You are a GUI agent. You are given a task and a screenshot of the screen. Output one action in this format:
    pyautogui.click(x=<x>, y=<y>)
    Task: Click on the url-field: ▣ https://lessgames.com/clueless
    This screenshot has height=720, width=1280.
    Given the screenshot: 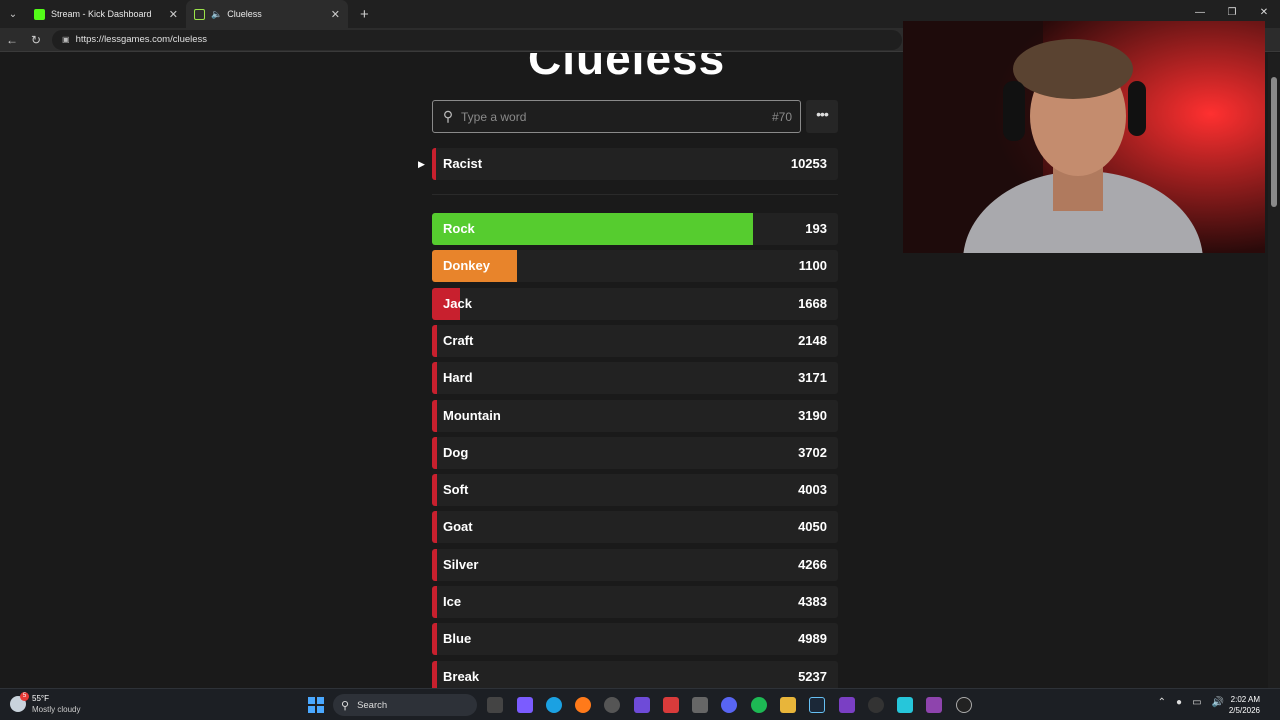 What is the action you would take?
    pyautogui.click(x=477, y=39)
    